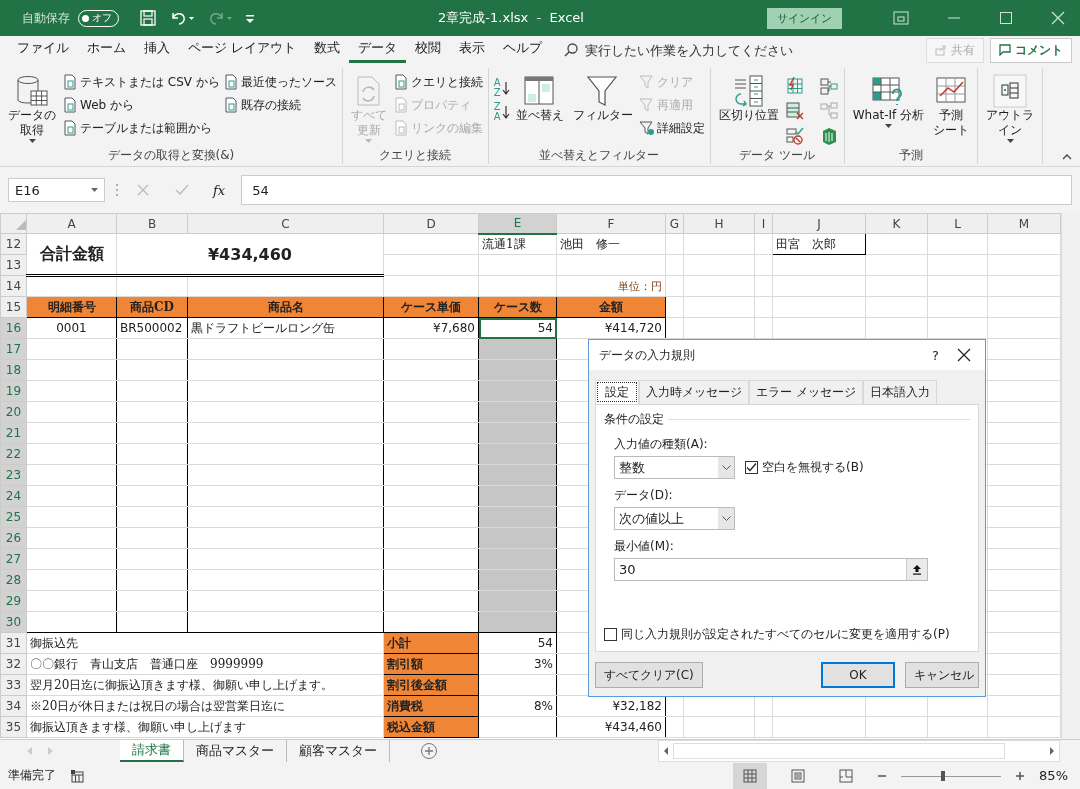 The width and height of the screenshot is (1080, 789). Describe the element at coordinates (219, 190) in the screenshot. I see `insert-function-button: fx` at that location.